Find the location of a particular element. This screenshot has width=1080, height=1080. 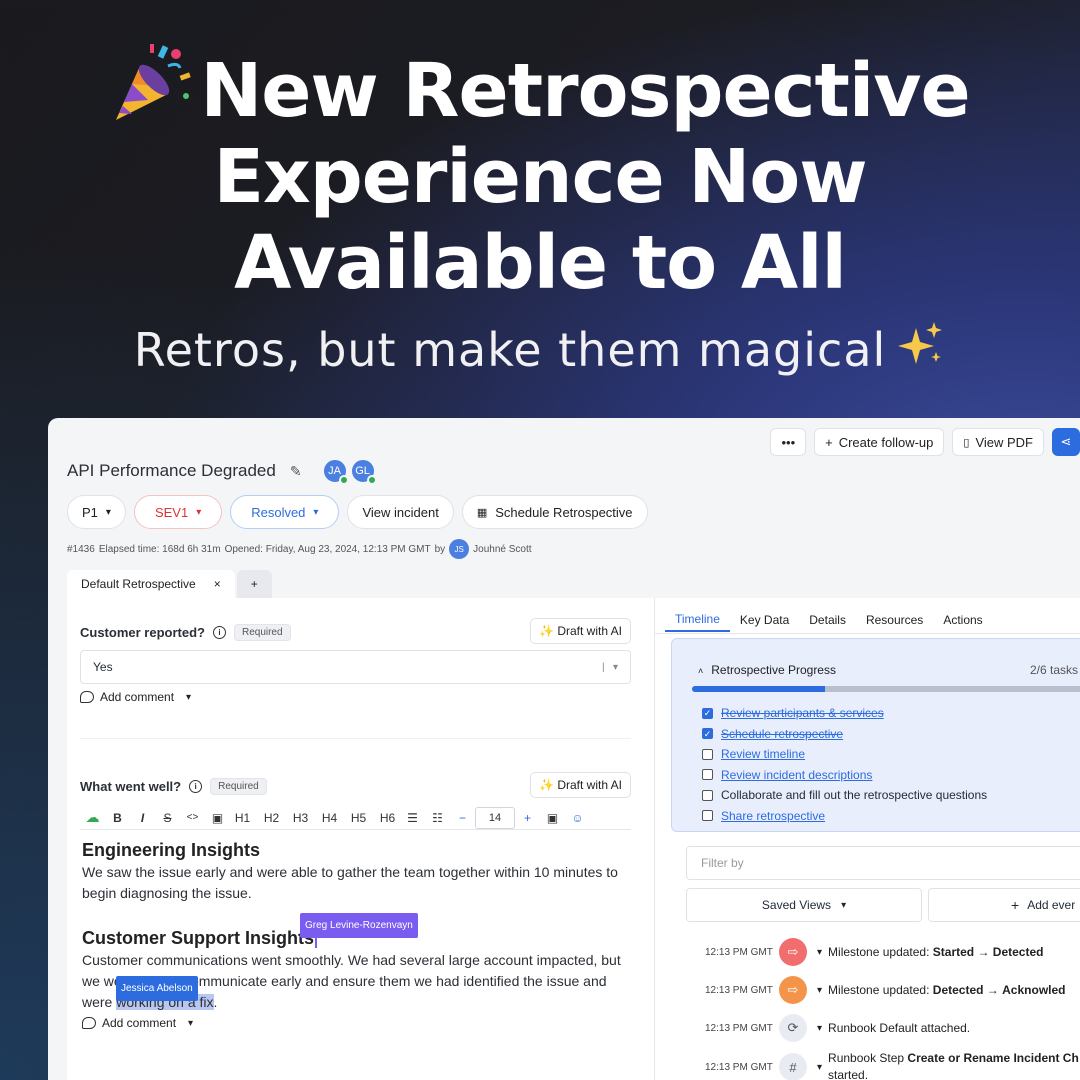

progress-header: ˄ Retrospective Progress 2/6 tasks is located at coordinates (888, 670).